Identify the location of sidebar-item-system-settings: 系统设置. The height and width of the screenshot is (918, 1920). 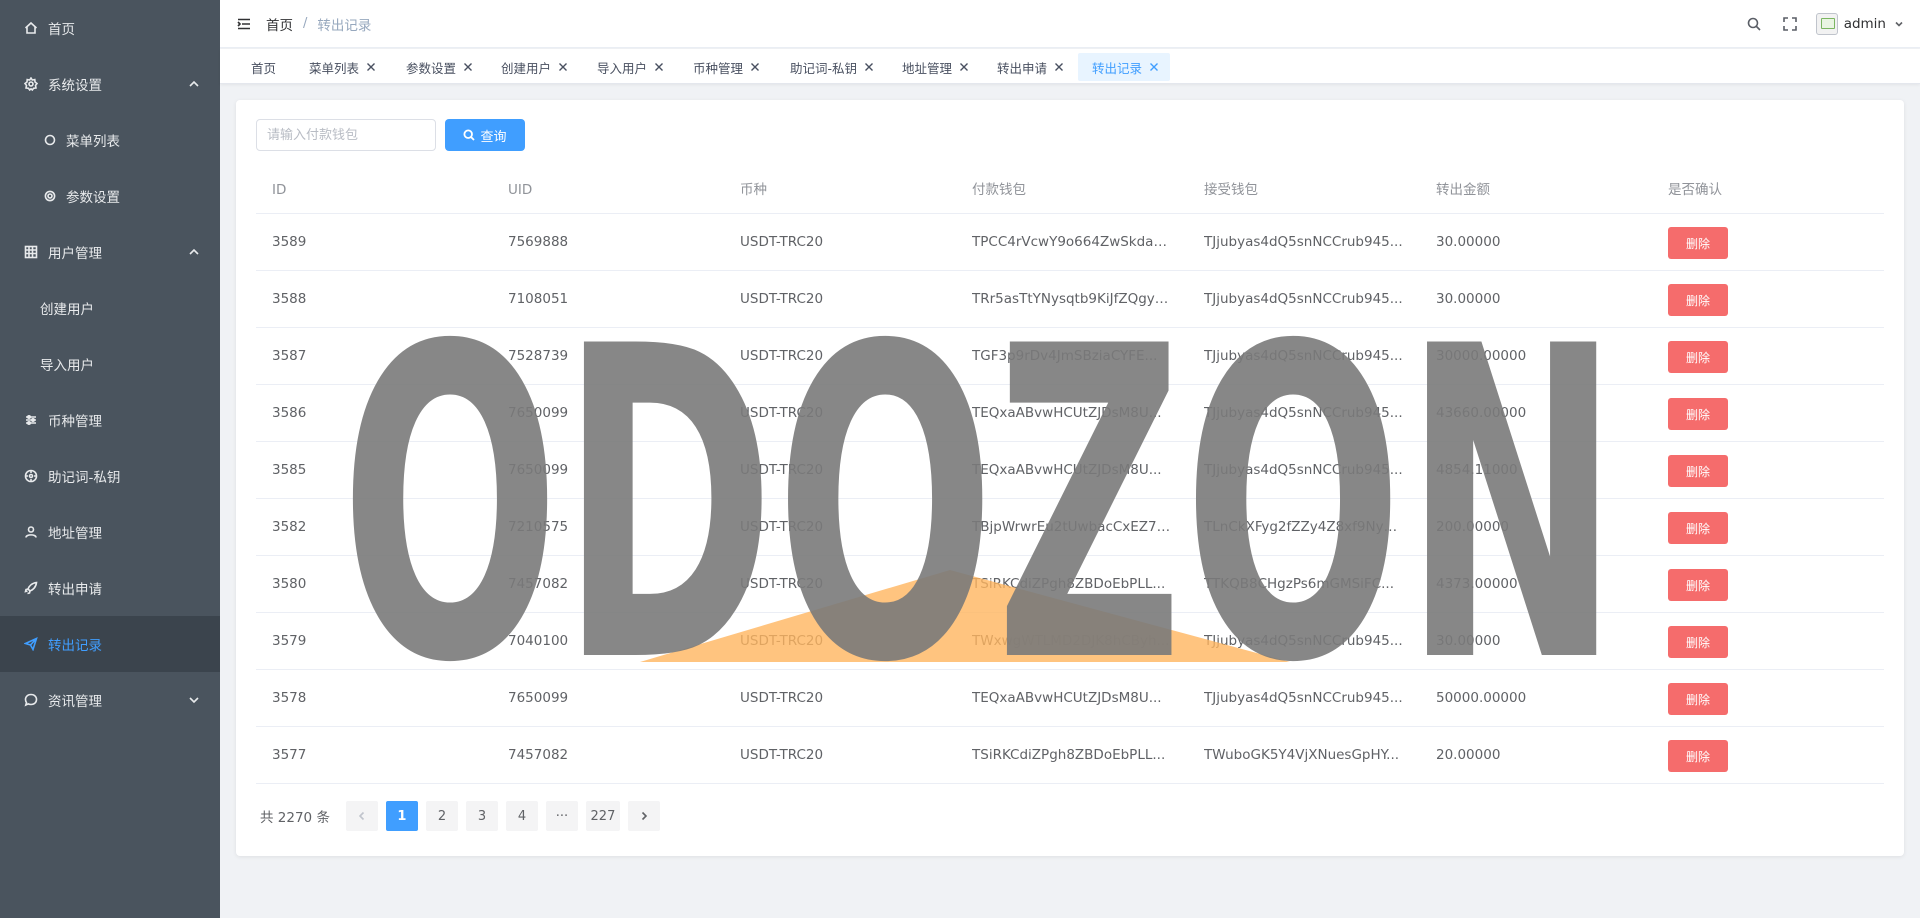
(110, 84).